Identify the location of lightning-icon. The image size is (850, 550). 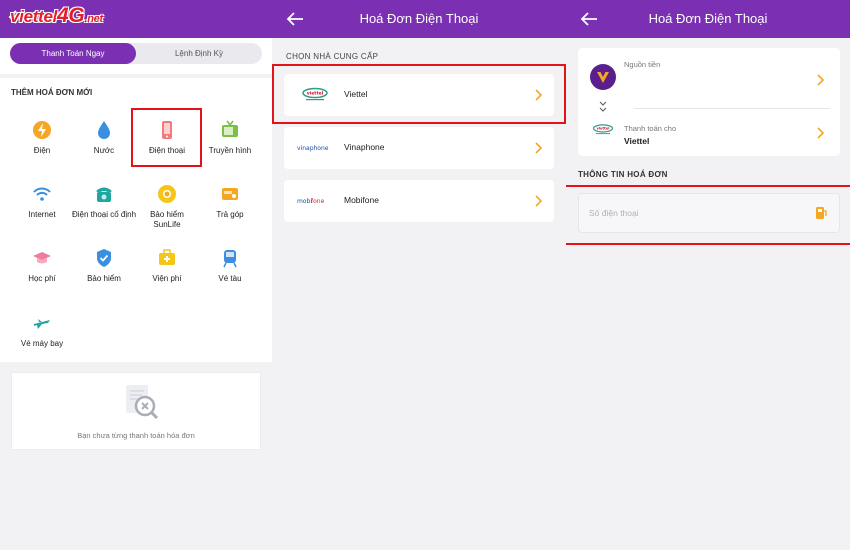
(42, 130).